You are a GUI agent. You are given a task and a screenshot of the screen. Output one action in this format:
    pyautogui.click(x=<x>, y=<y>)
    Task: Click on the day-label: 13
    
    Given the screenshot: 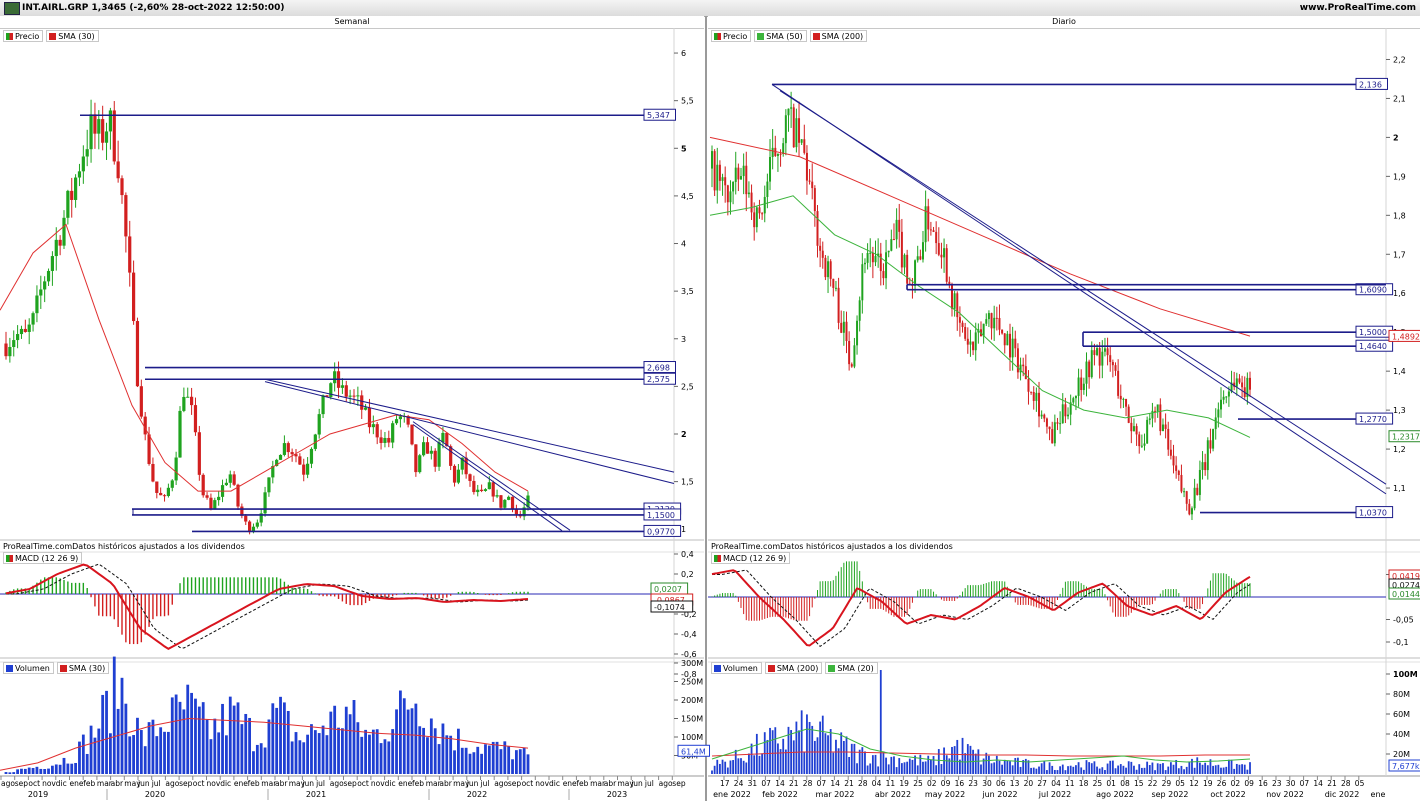 What is the action you would take?
    pyautogui.click(x=1015, y=783)
    